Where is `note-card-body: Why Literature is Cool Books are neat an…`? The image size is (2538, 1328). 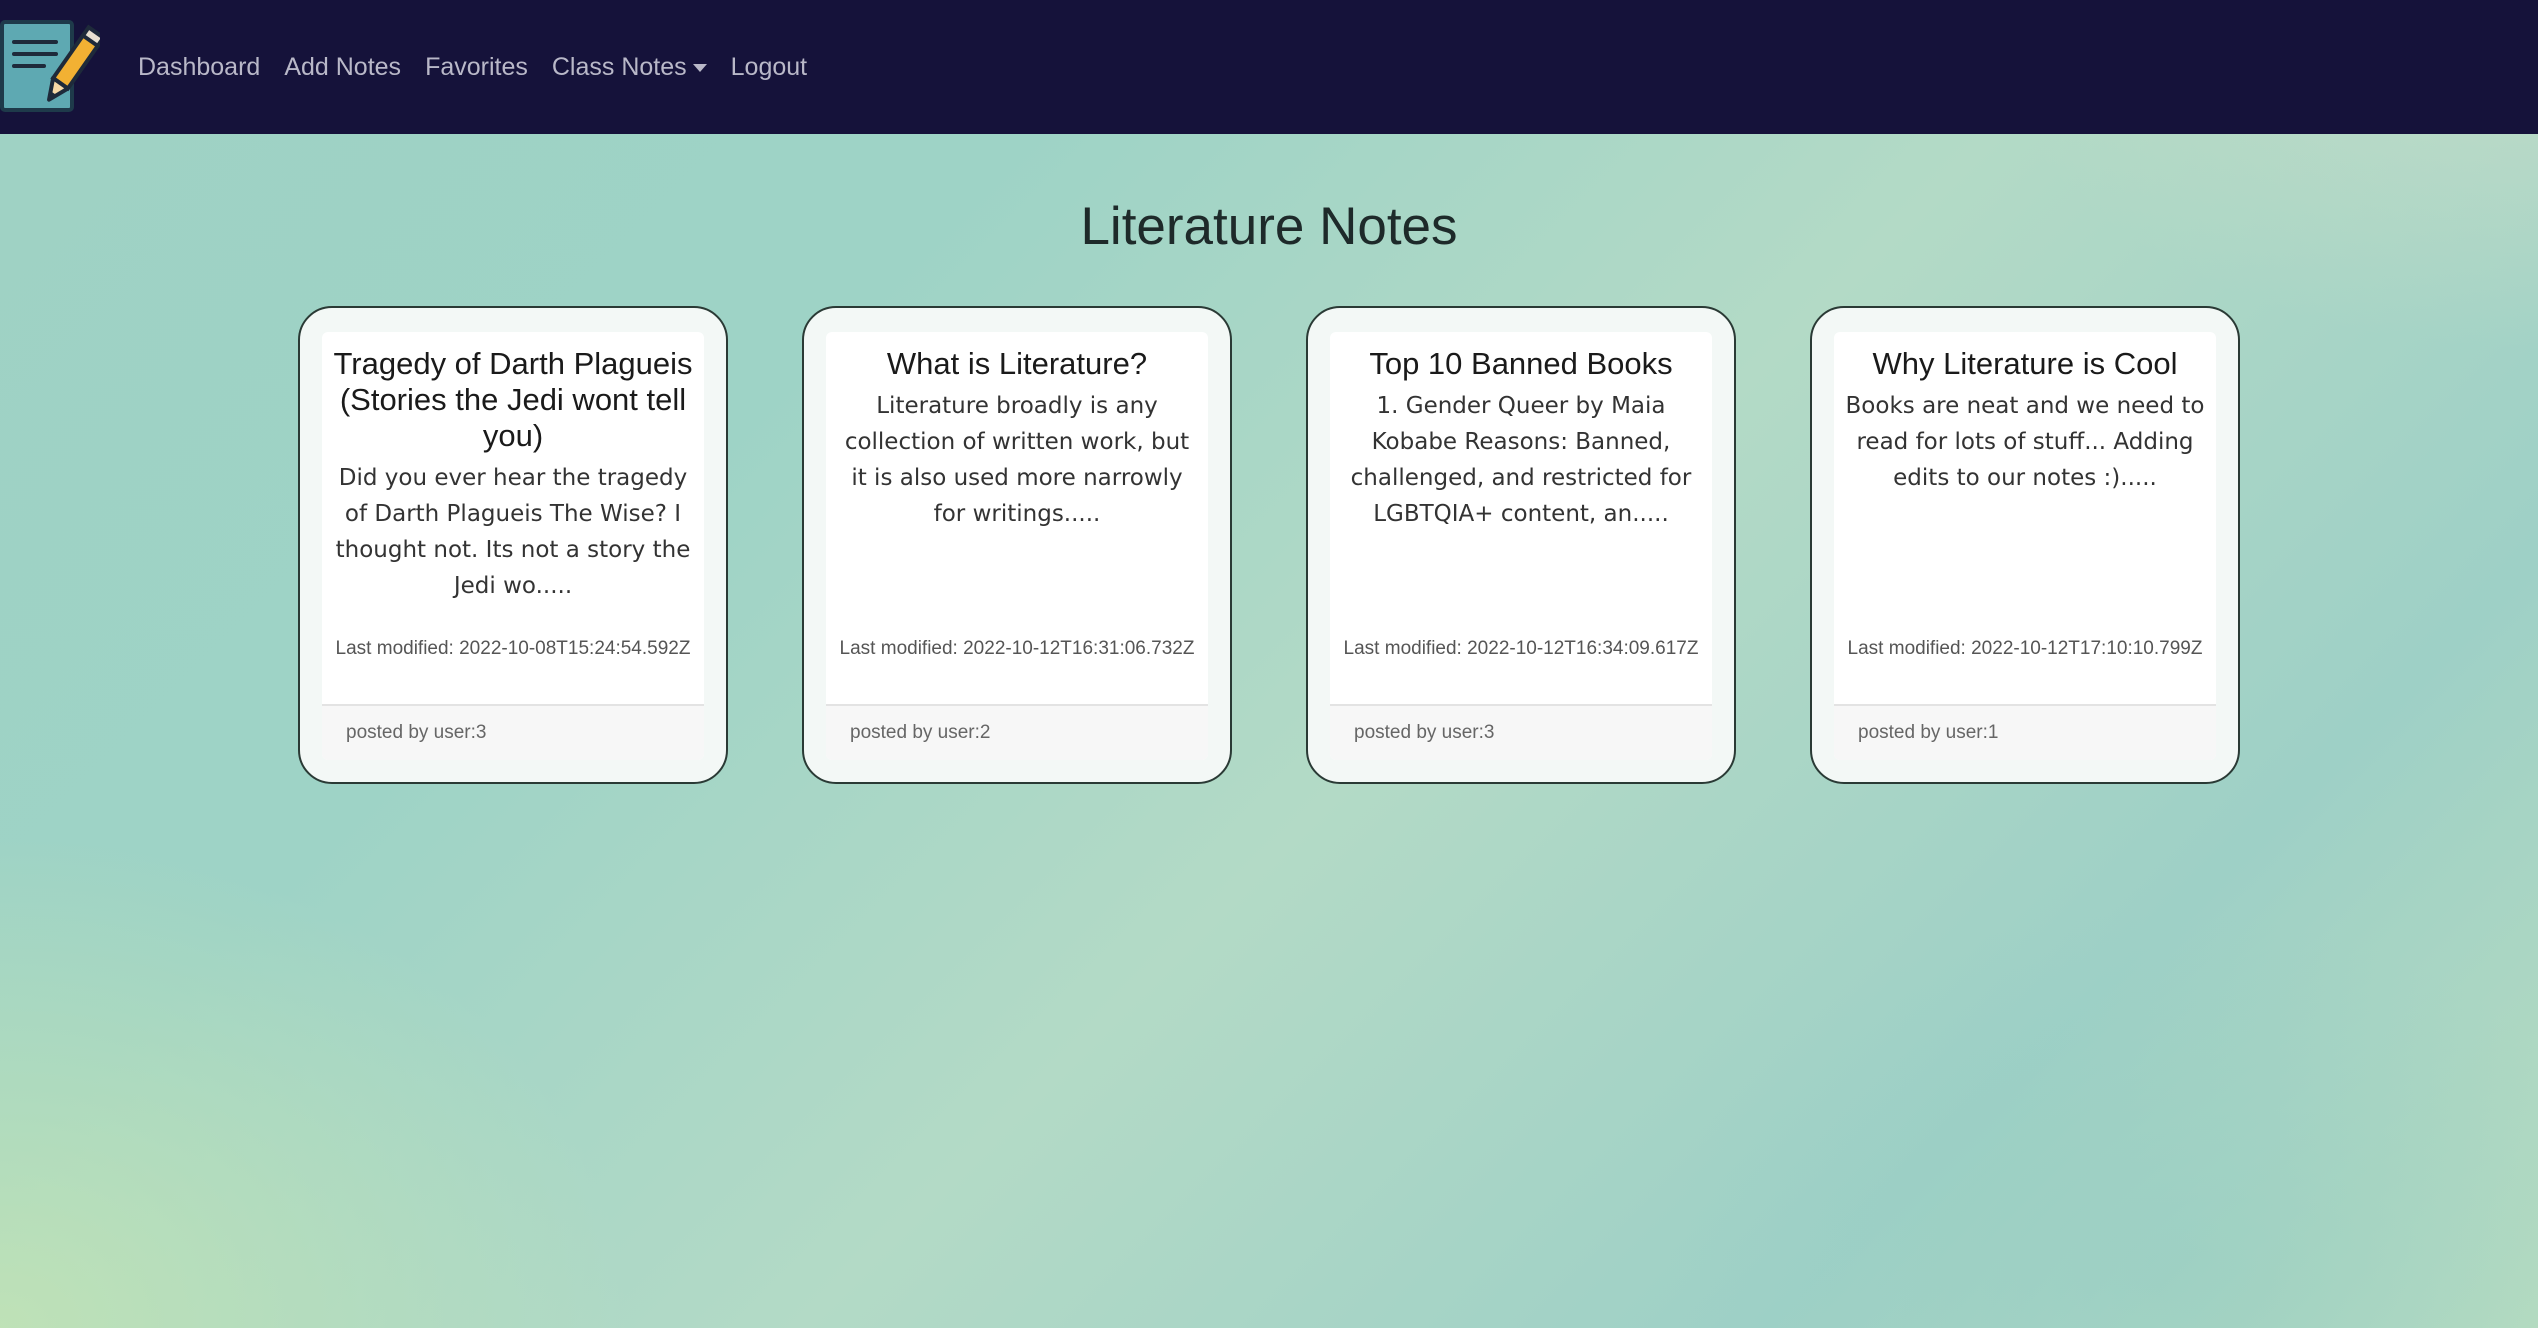
note-card-body: Why Literature is Cool Books are neat an… is located at coordinates (2025, 518).